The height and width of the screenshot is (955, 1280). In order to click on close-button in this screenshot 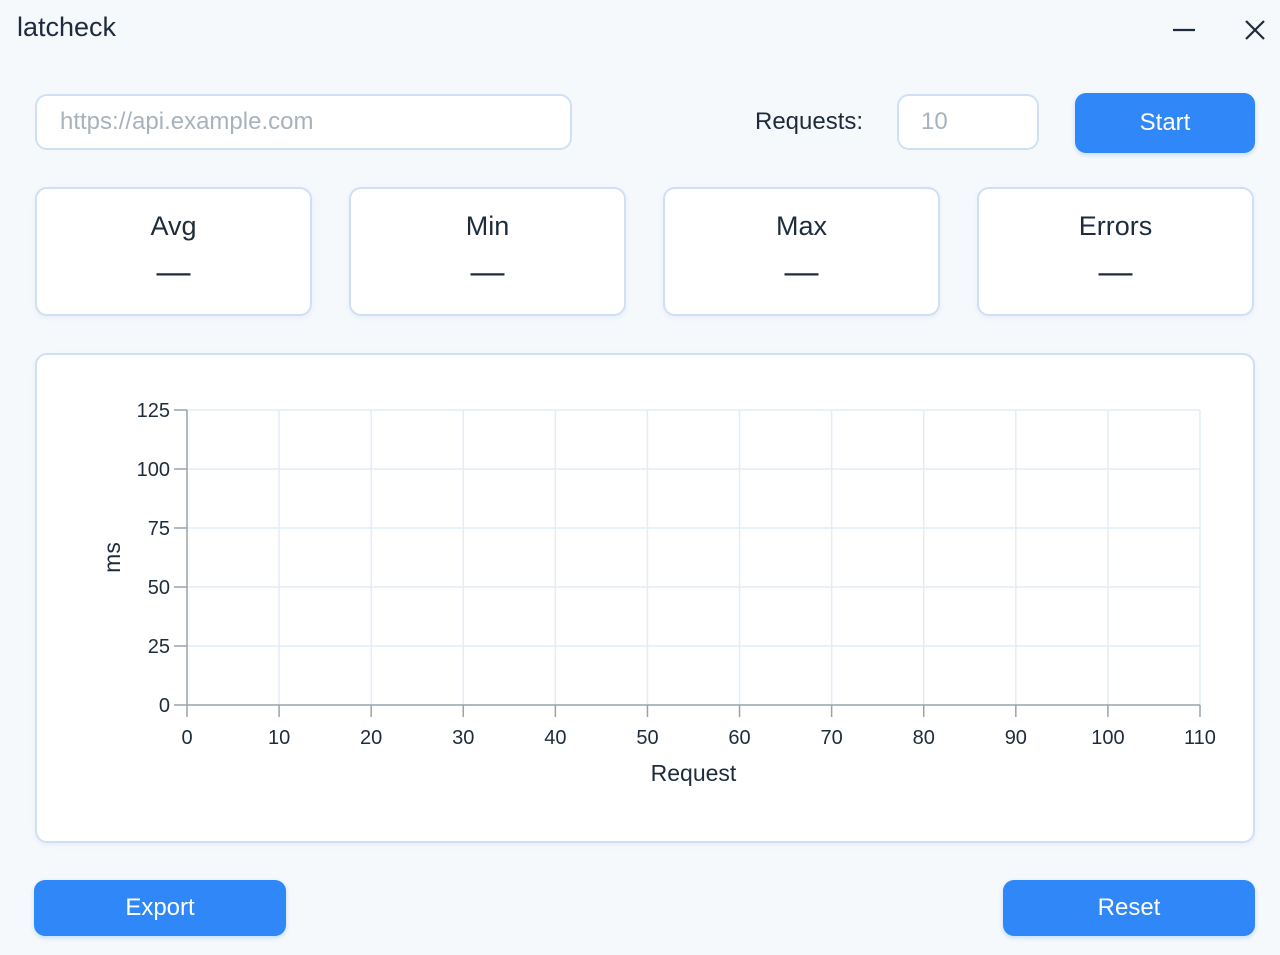, I will do `click(1255, 30)`.